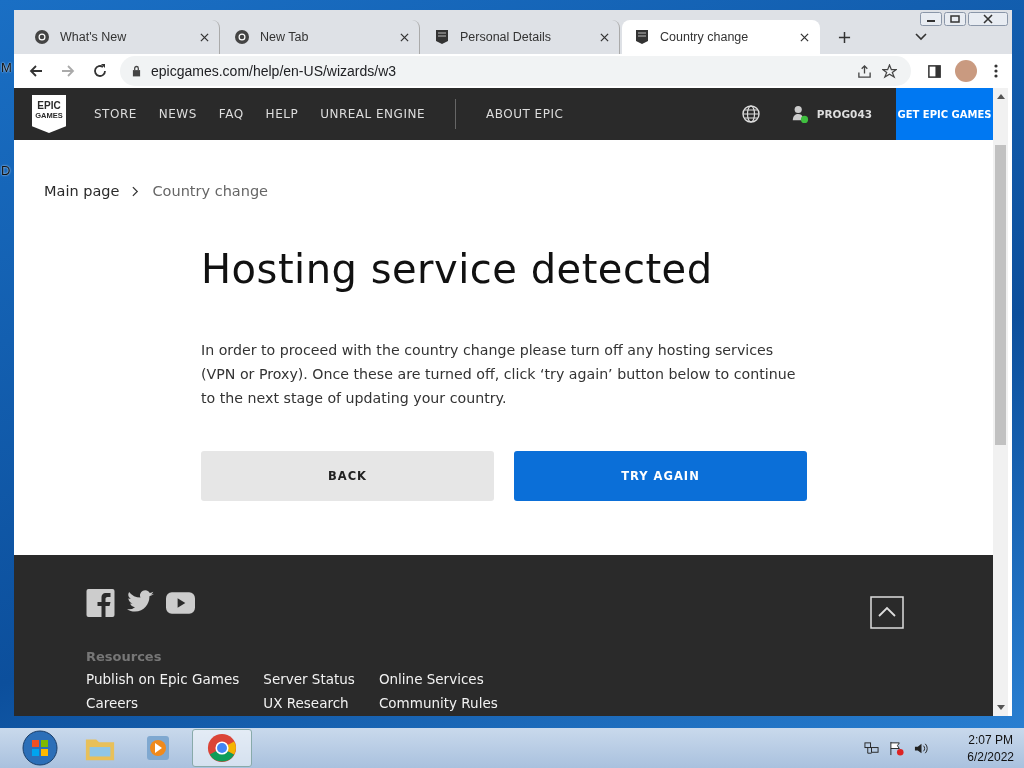 Image resolution: width=1024 pixels, height=768 pixels. What do you see at coordinates (1000, 96) in the screenshot?
I see `scroll-up-arrow-icon` at bounding box center [1000, 96].